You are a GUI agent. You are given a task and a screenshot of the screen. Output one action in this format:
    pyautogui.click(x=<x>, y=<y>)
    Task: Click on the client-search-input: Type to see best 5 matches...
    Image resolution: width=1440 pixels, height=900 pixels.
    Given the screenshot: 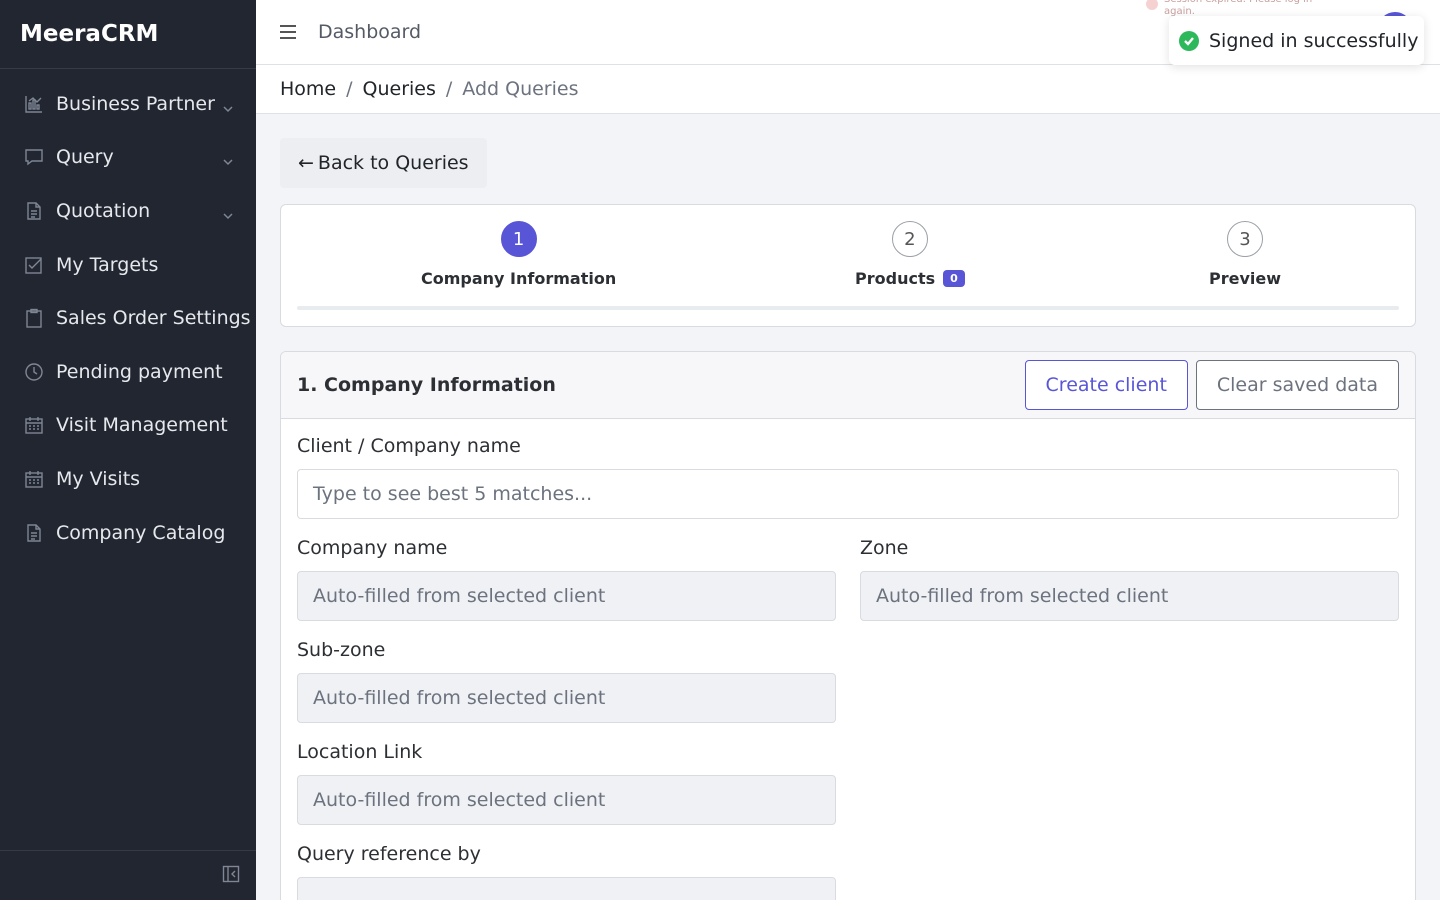 What is the action you would take?
    pyautogui.click(x=848, y=494)
    